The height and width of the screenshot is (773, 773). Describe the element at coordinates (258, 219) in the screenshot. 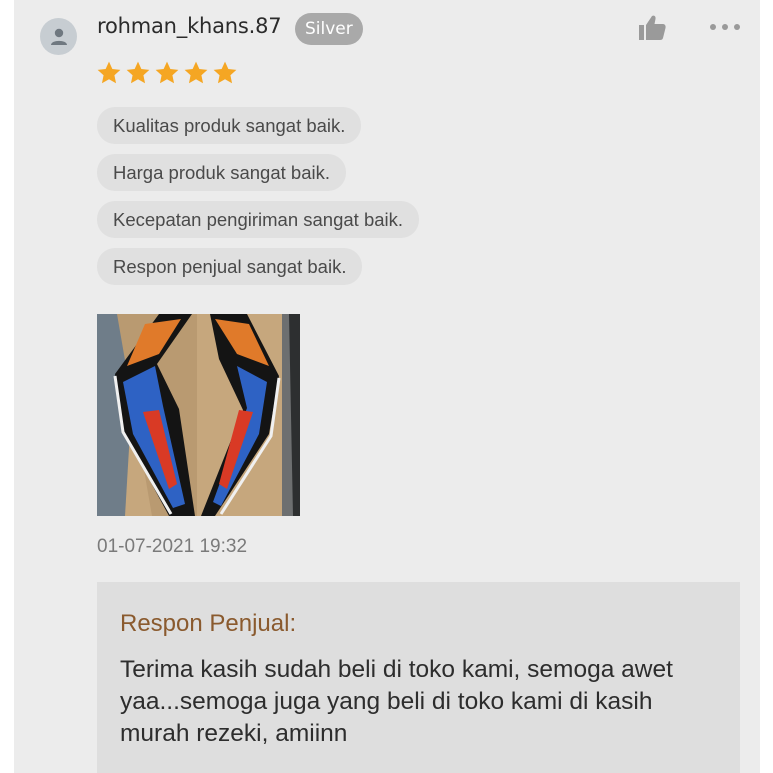

I see `review-tag: Kecepatan pengiriman sangat baik.` at that location.